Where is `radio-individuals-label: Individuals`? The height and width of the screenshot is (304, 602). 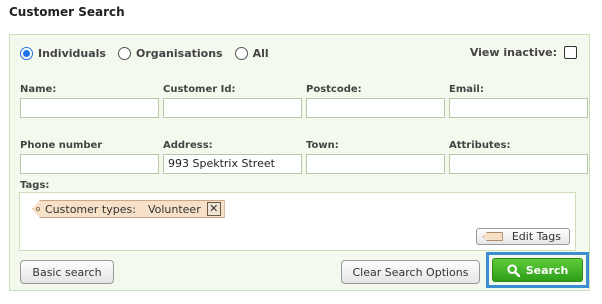 radio-individuals-label: Individuals is located at coordinates (72, 53).